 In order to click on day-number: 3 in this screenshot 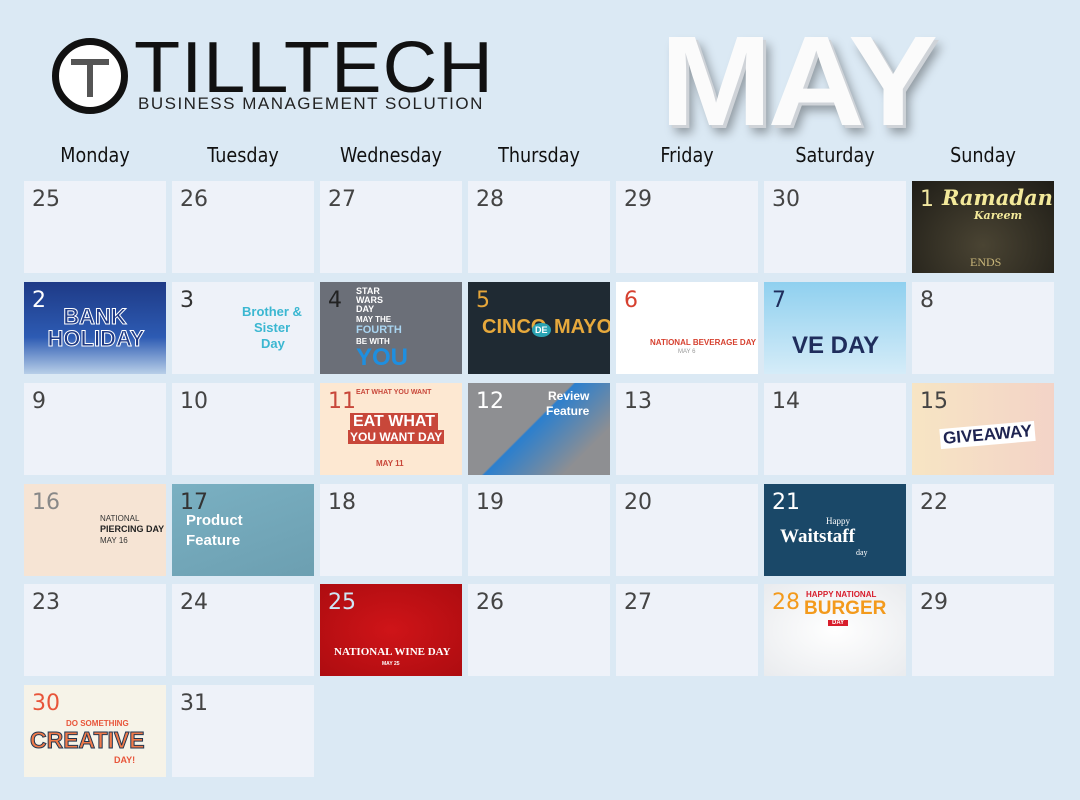, I will do `click(187, 300)`.